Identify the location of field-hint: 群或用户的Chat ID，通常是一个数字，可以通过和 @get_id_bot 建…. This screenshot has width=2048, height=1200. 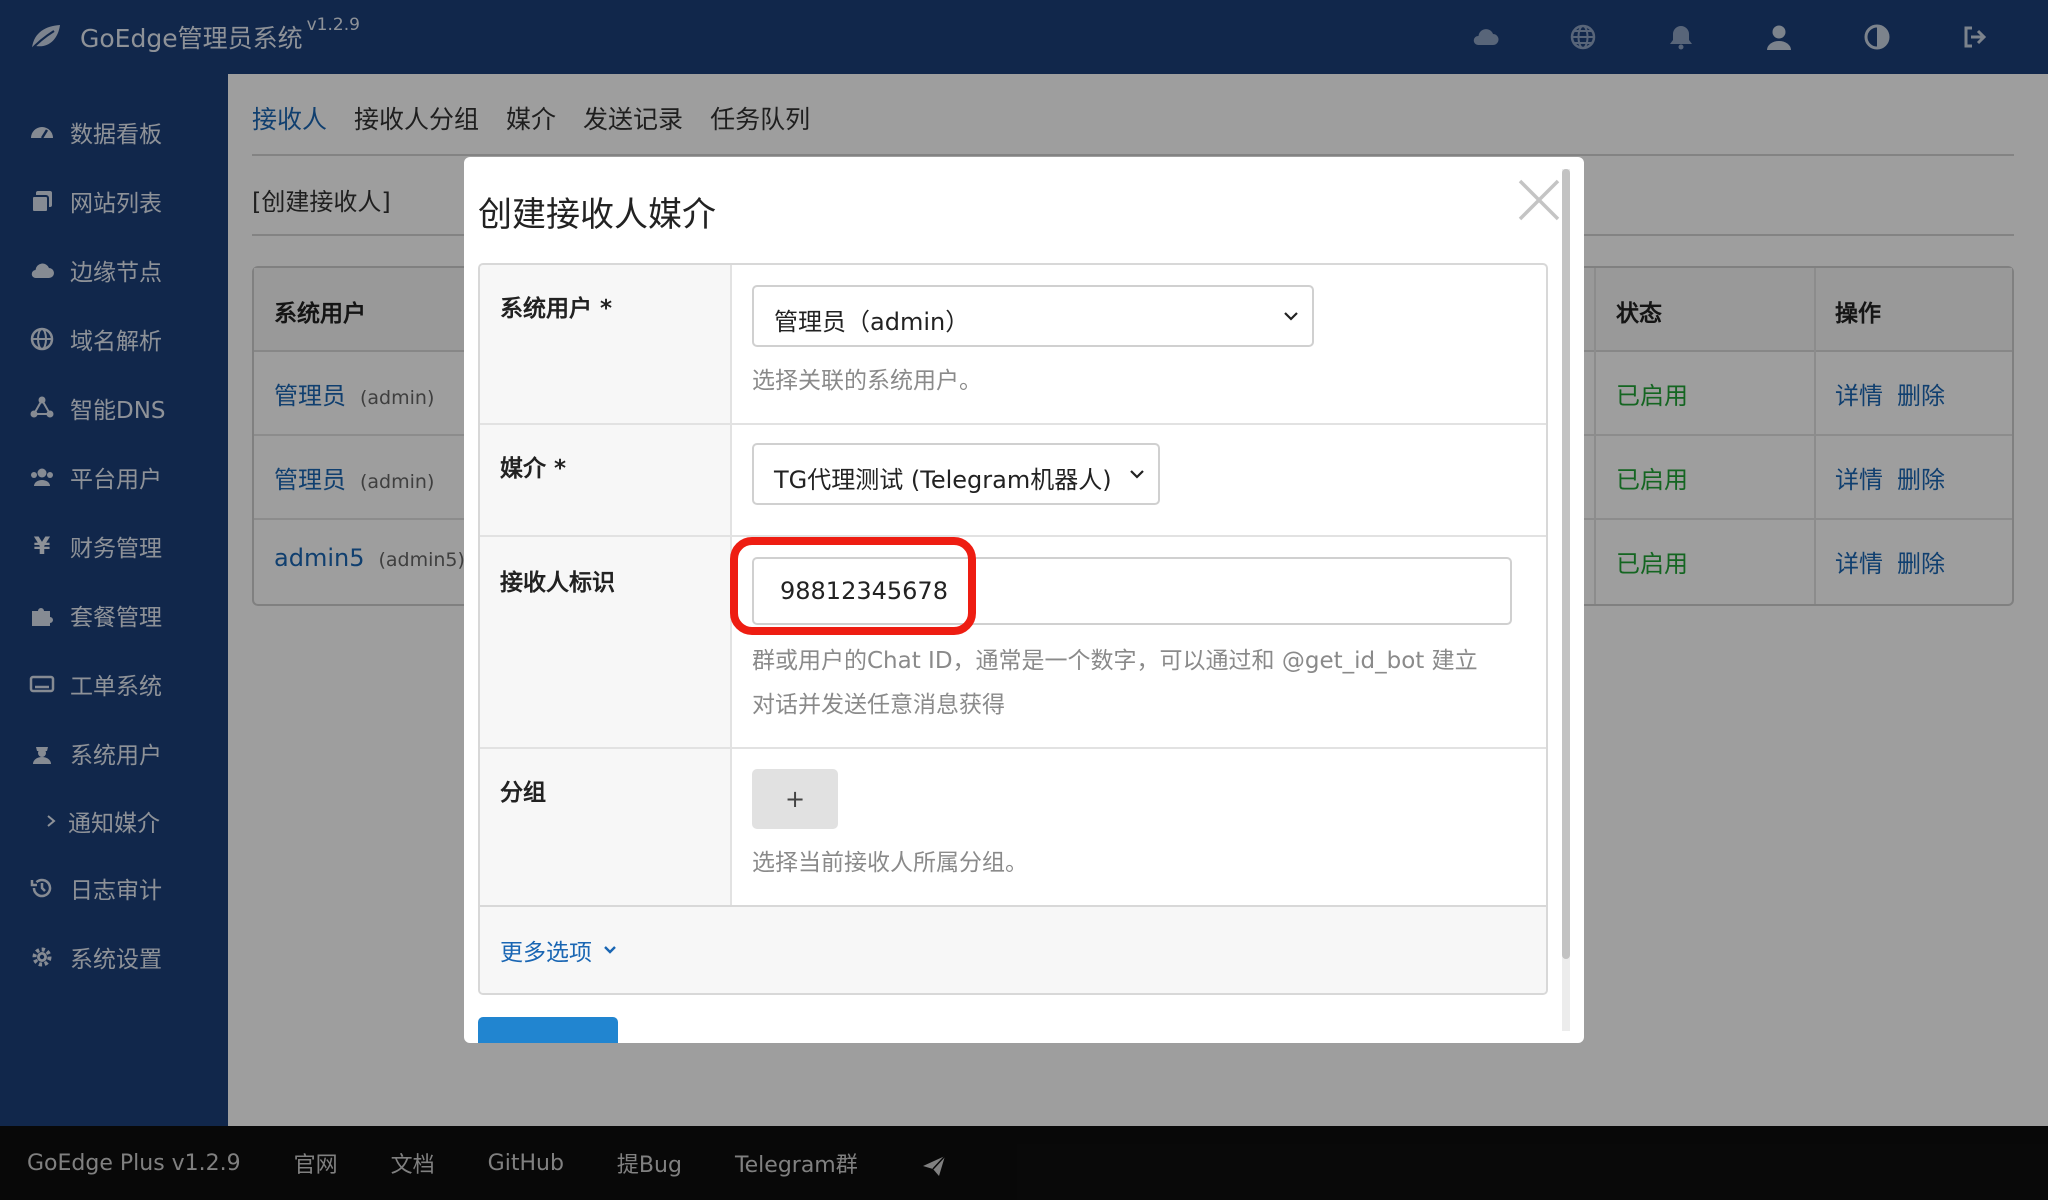
(1115, 683).